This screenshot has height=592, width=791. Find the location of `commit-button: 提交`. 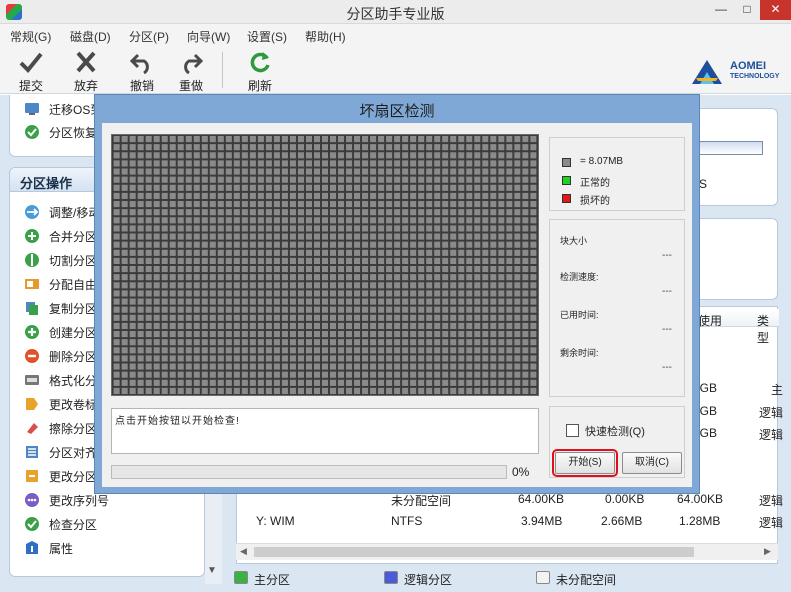

commit-button: 提交 is located at coordinates (31, 72).